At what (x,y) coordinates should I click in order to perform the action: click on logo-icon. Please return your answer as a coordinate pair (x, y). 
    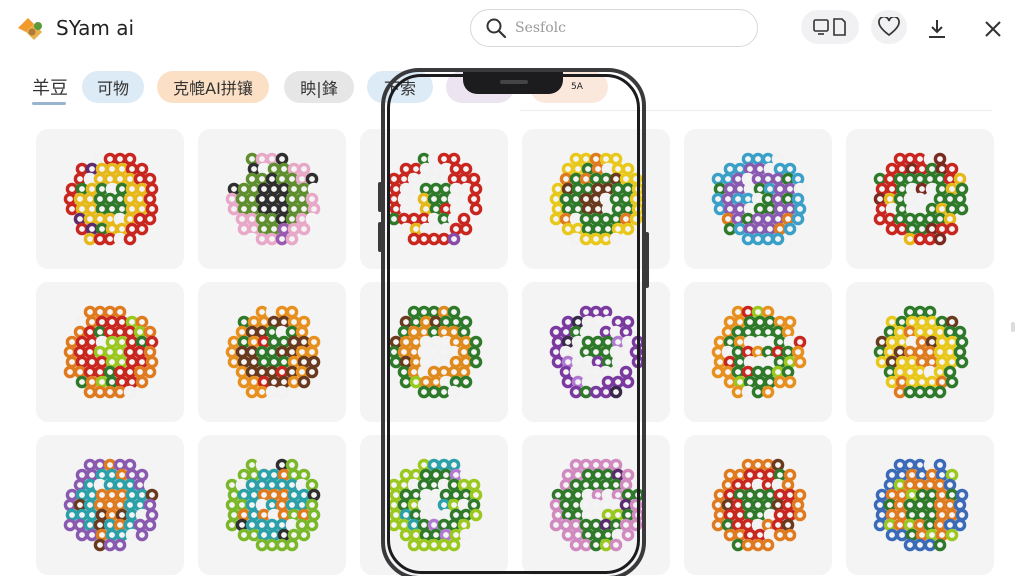
    Looking at the image, I should click on (30, 29).